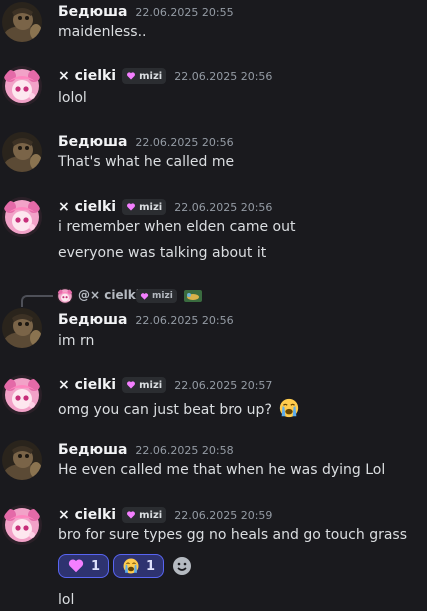  I want to click on reply-avatar, so click(65, 296).